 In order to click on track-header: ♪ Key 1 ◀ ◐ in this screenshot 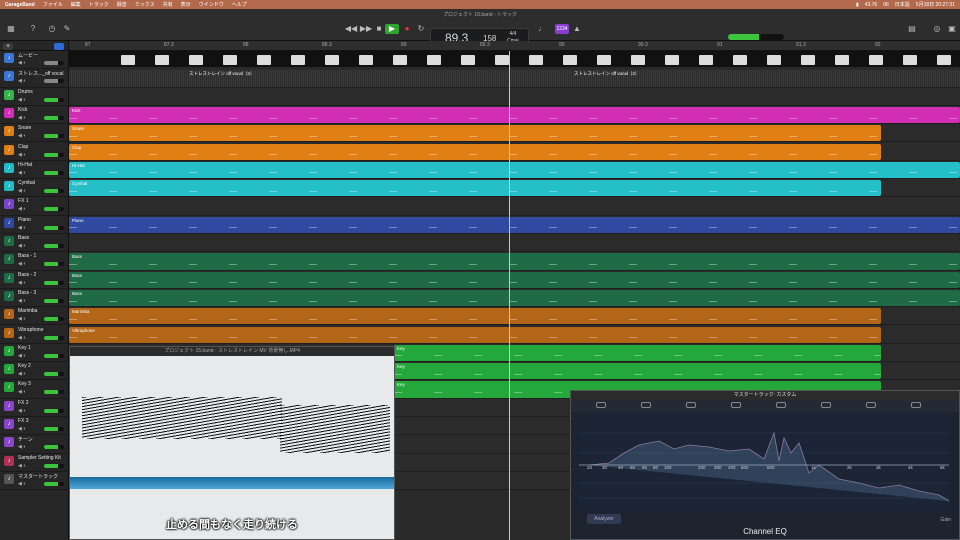, I will do `click(34, 353)`.